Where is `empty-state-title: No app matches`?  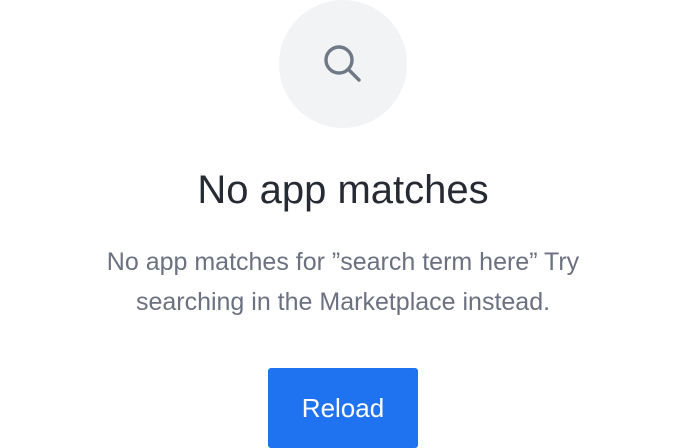
empty-state-title: No app matches is located at coordinates (343, 190).